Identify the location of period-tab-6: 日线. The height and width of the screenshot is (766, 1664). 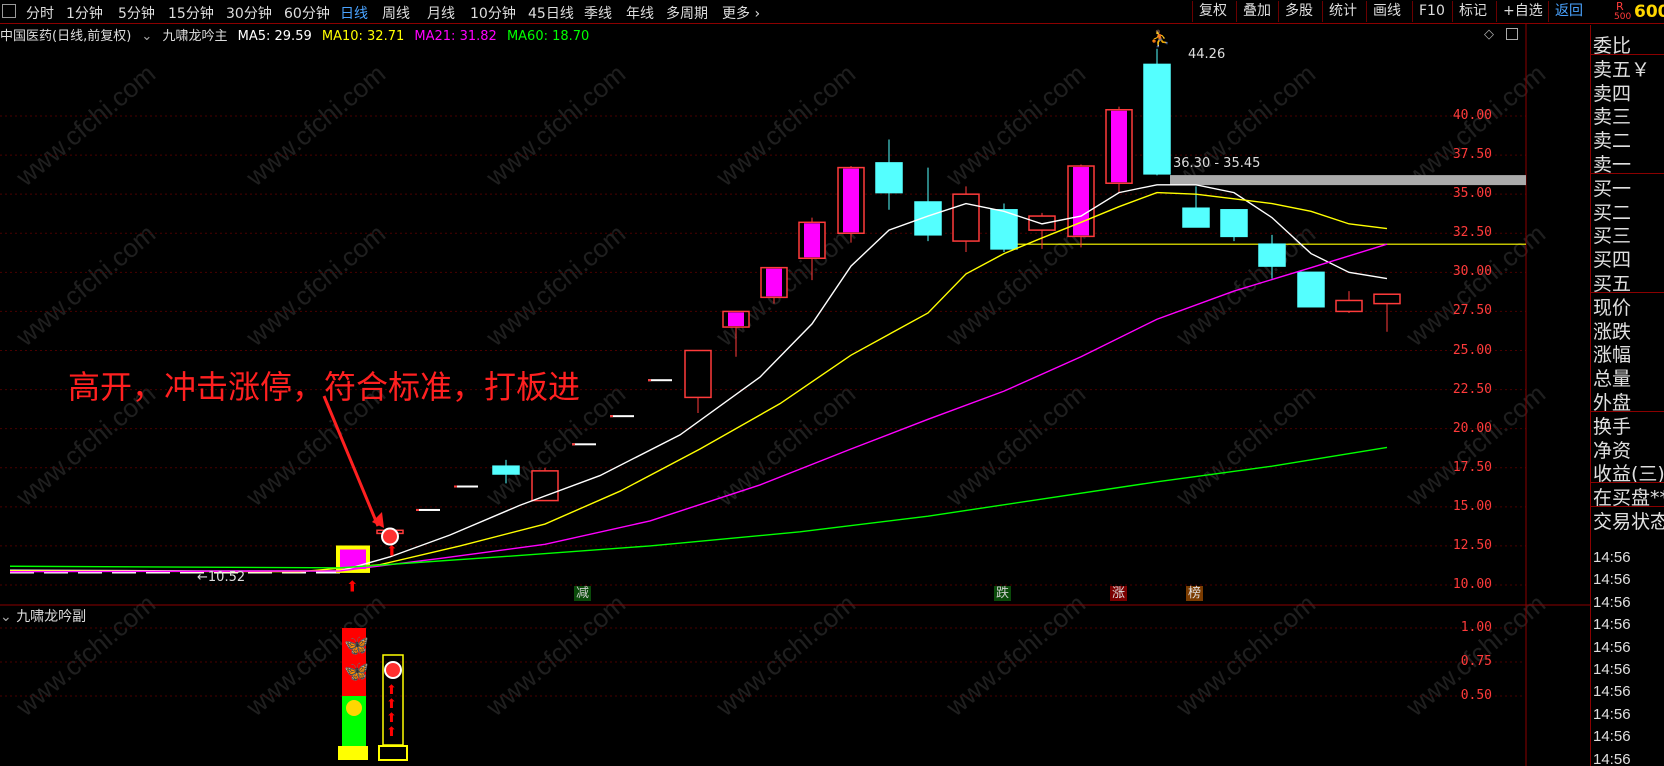
(354, 13).